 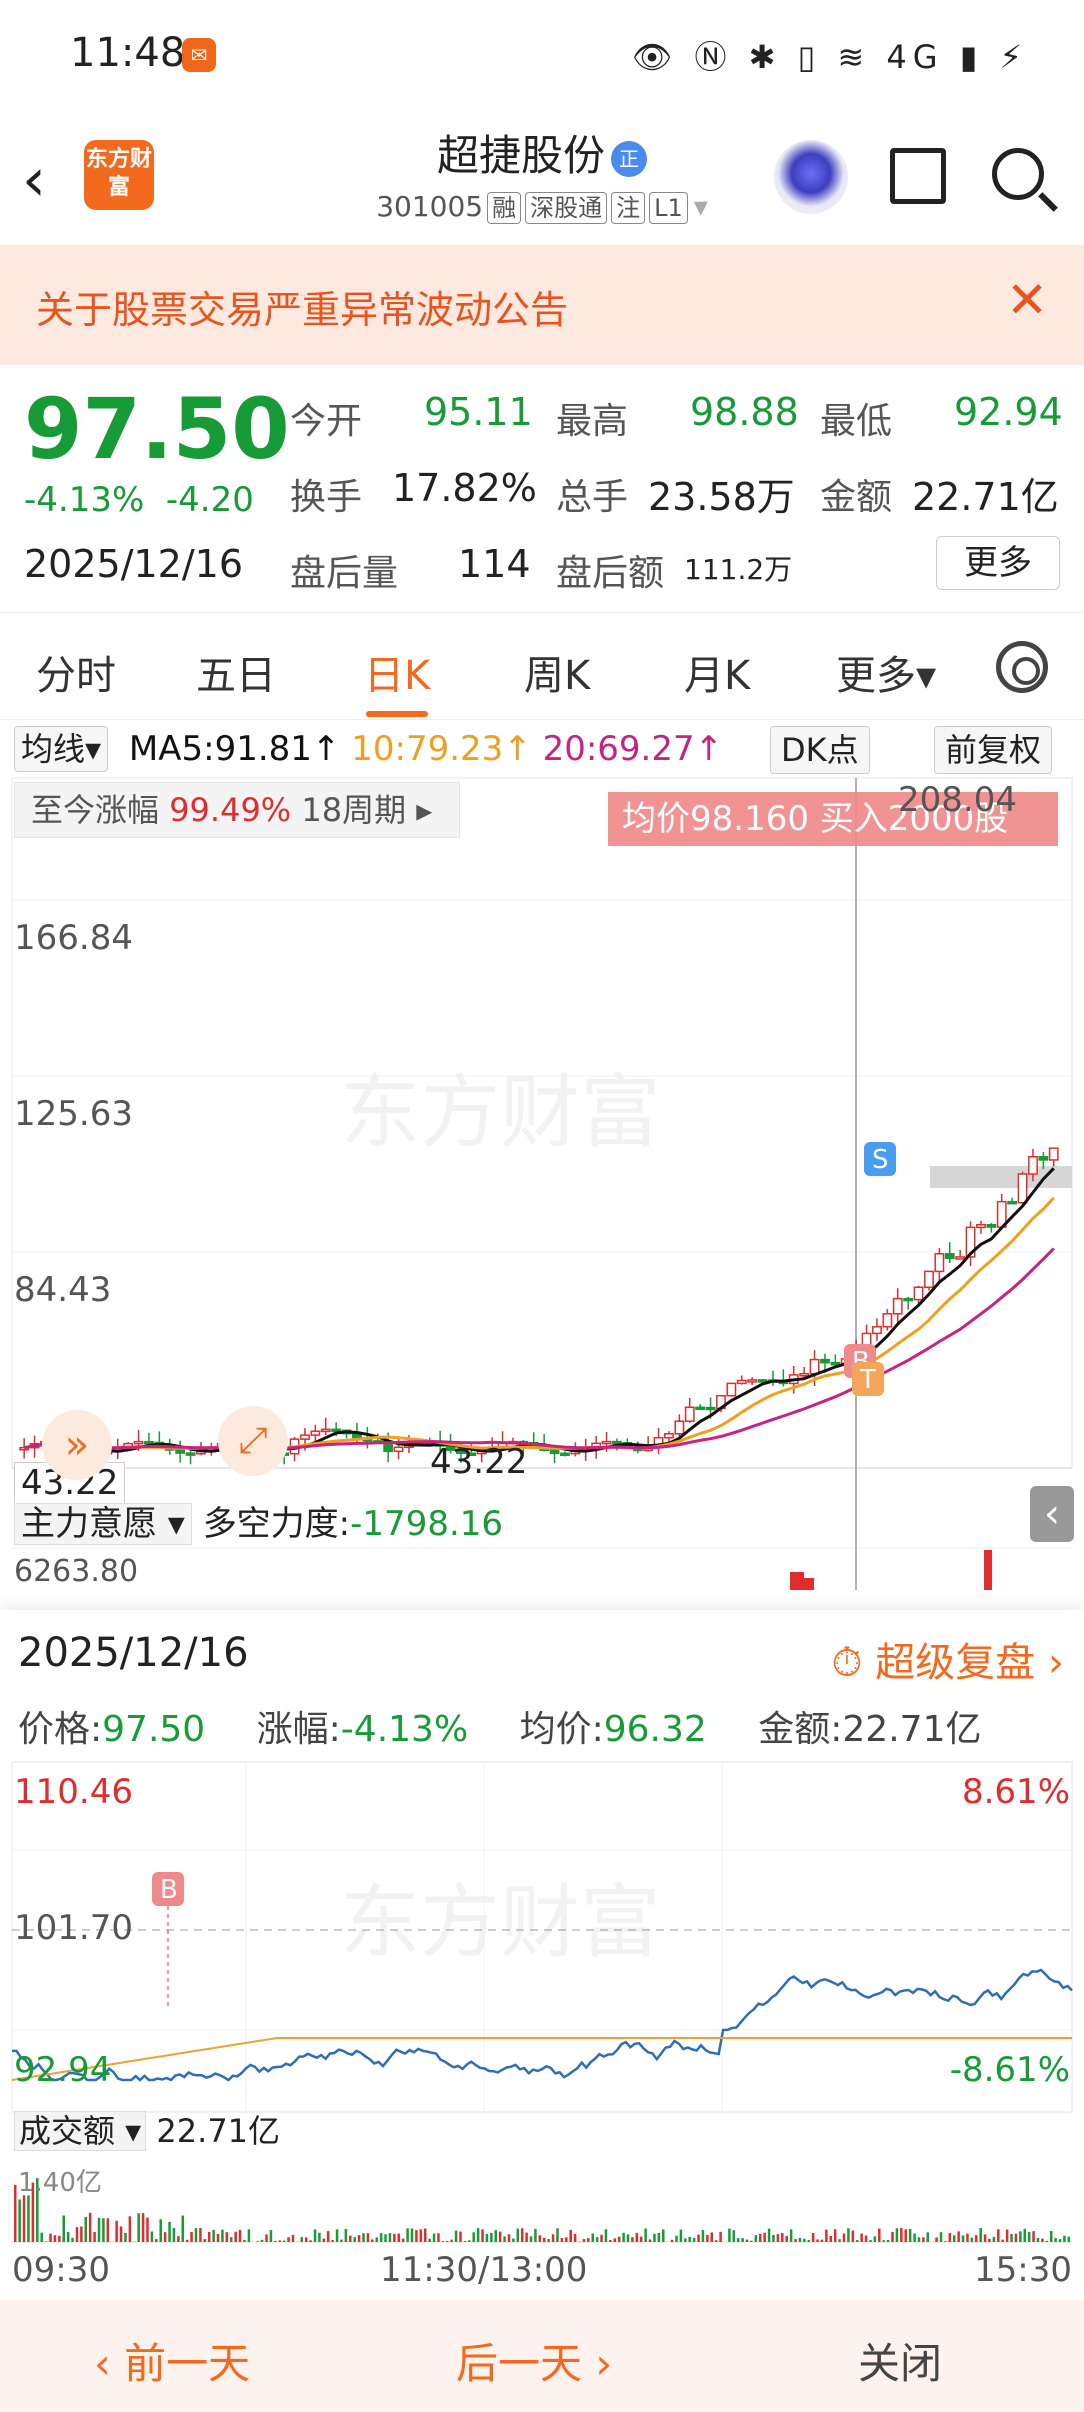 I want to click on expand-icon: ⤢, so click(x=253, y=1441).